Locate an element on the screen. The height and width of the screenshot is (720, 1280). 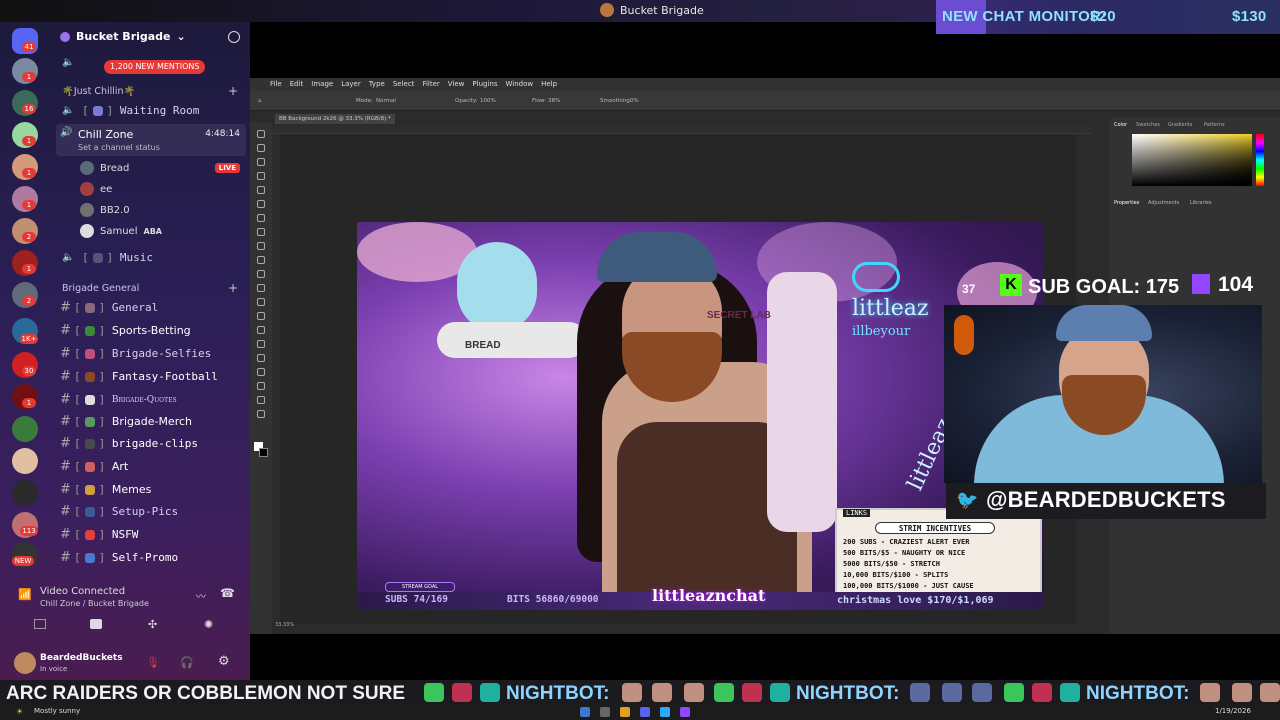
screen-share-icon is located at coordinates (96, 624).